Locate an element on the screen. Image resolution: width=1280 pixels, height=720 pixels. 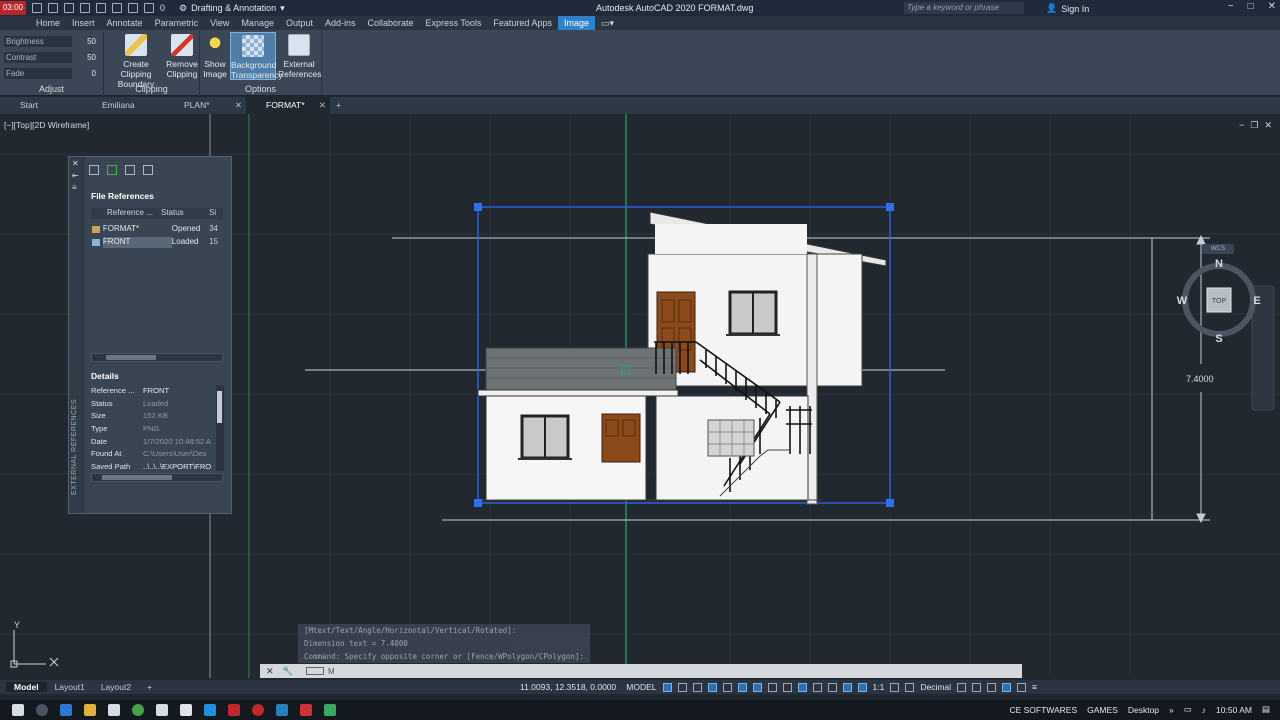
tab-image: Image is located at coordinates (576, 23).